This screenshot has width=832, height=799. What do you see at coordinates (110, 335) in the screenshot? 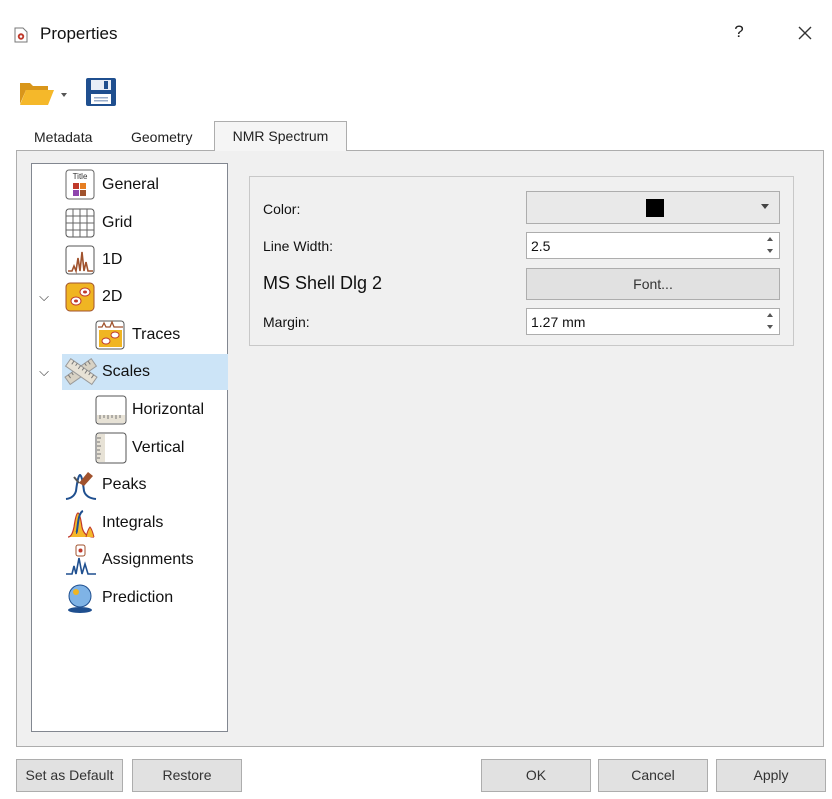
I see `traces-icon` at bounding box center [110, 335].